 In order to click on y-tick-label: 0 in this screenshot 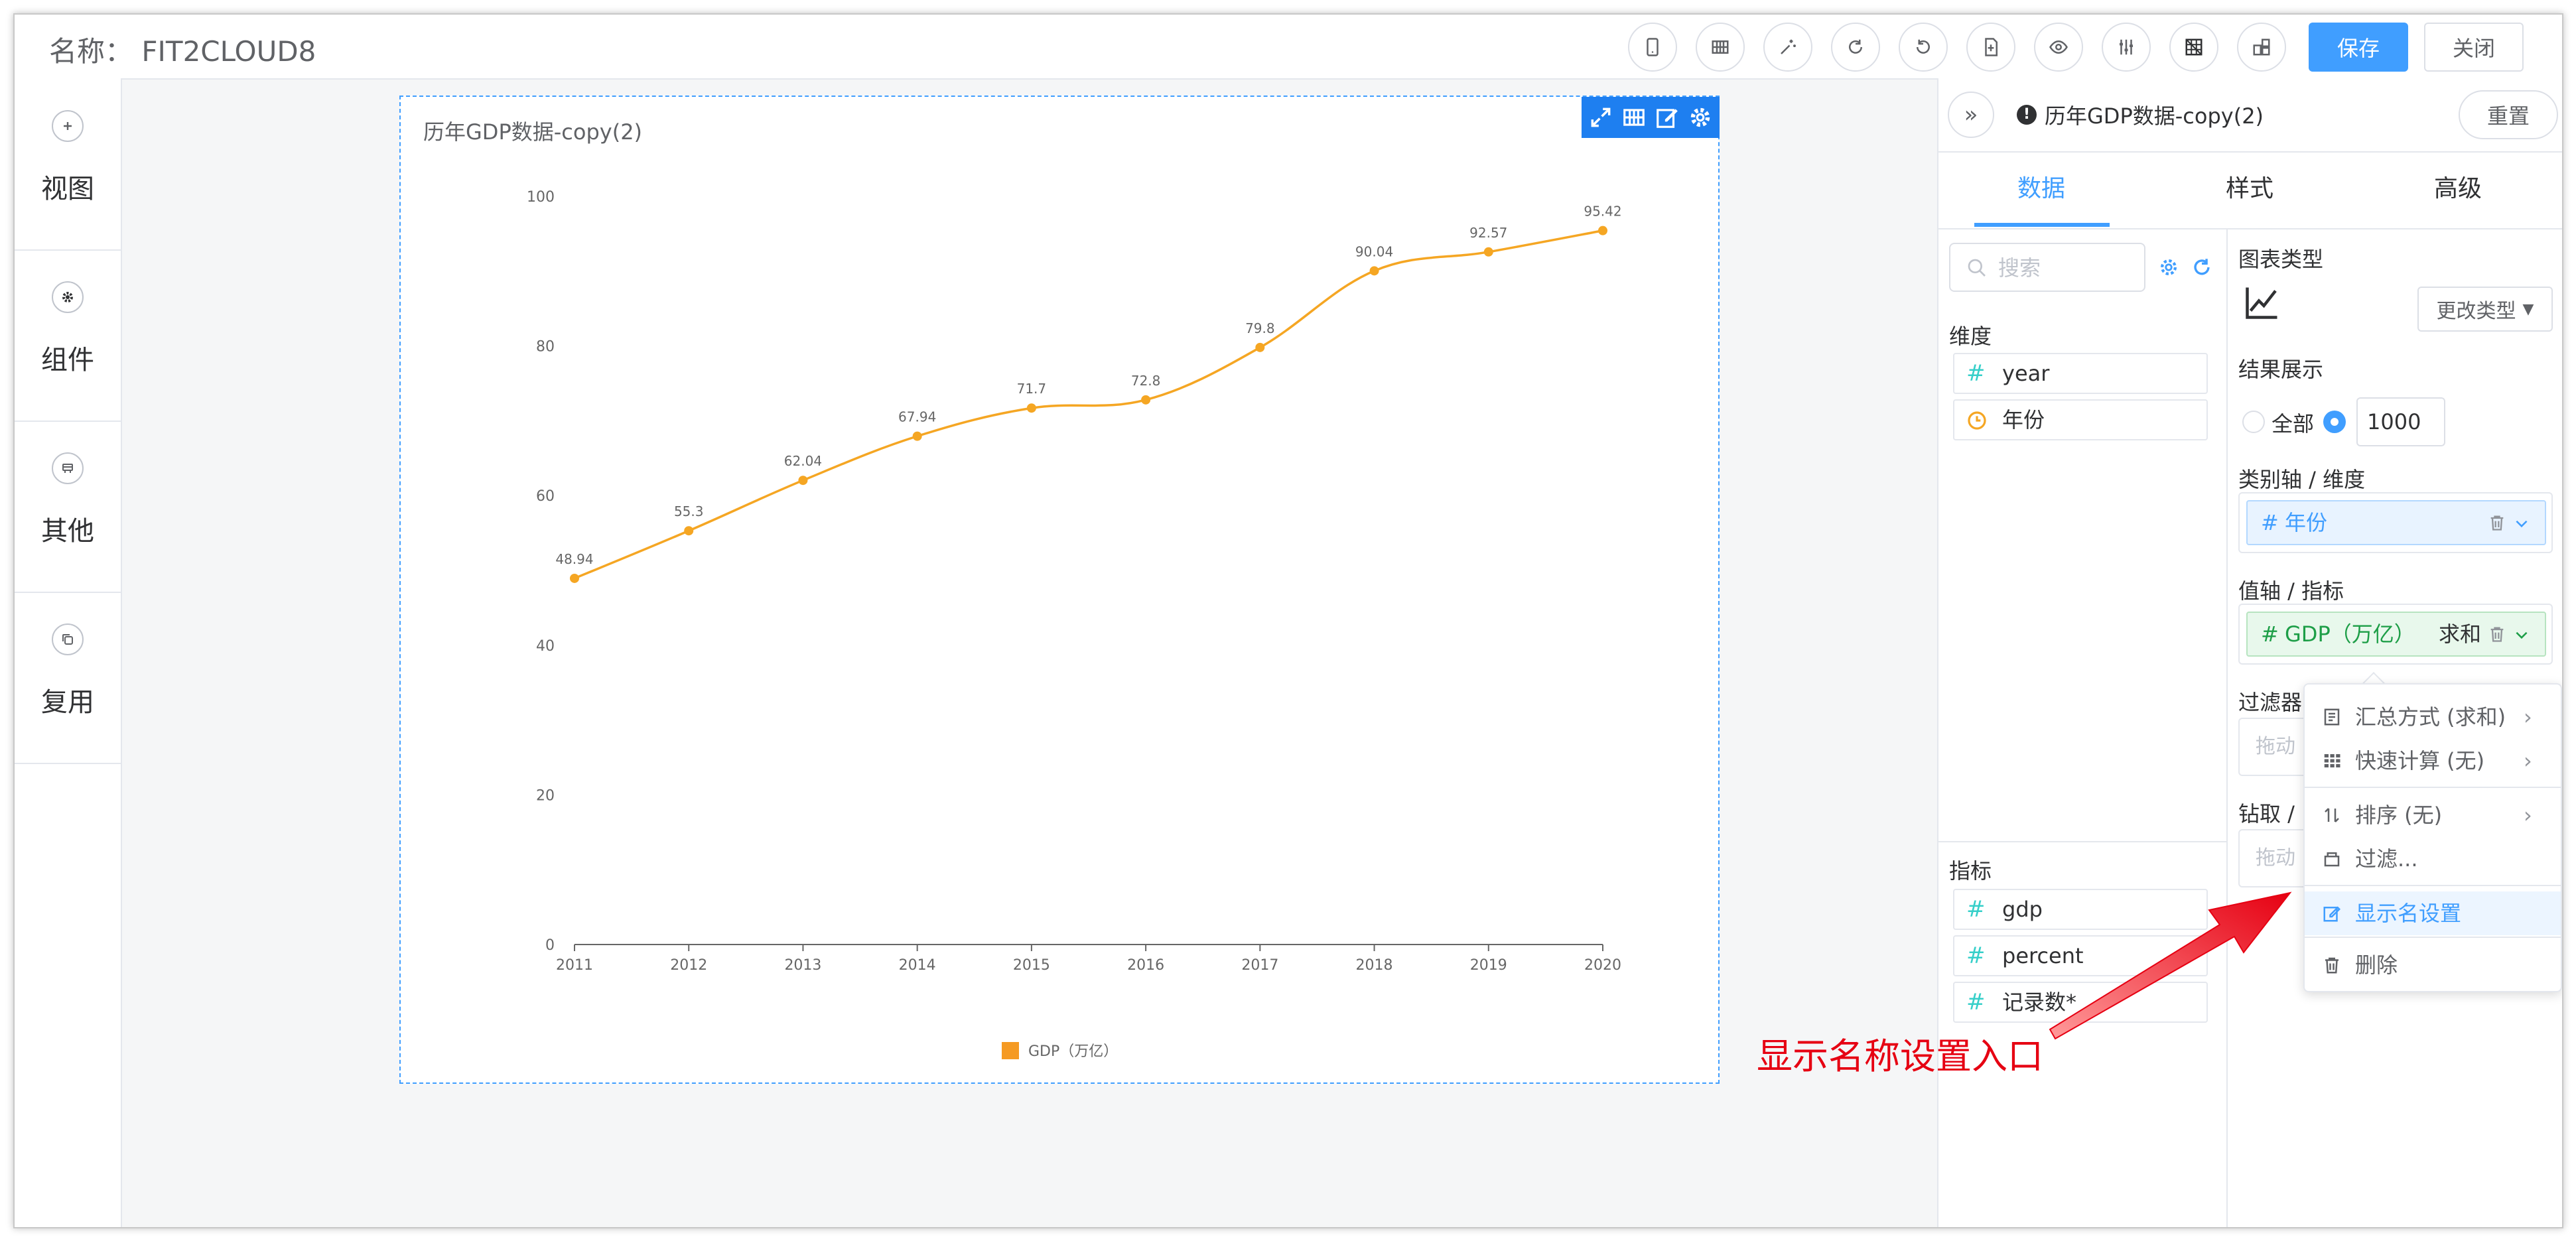, I will do `click(550, 945)`.